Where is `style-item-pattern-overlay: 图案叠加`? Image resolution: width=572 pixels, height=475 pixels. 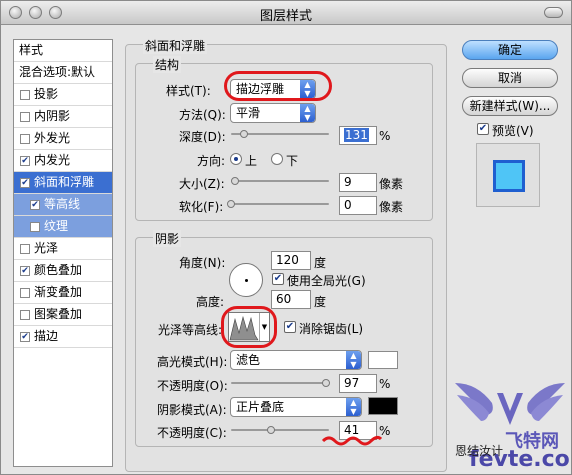
style-item-pattern-overlay: 图案叠加 is located at coordinates (63, 315).